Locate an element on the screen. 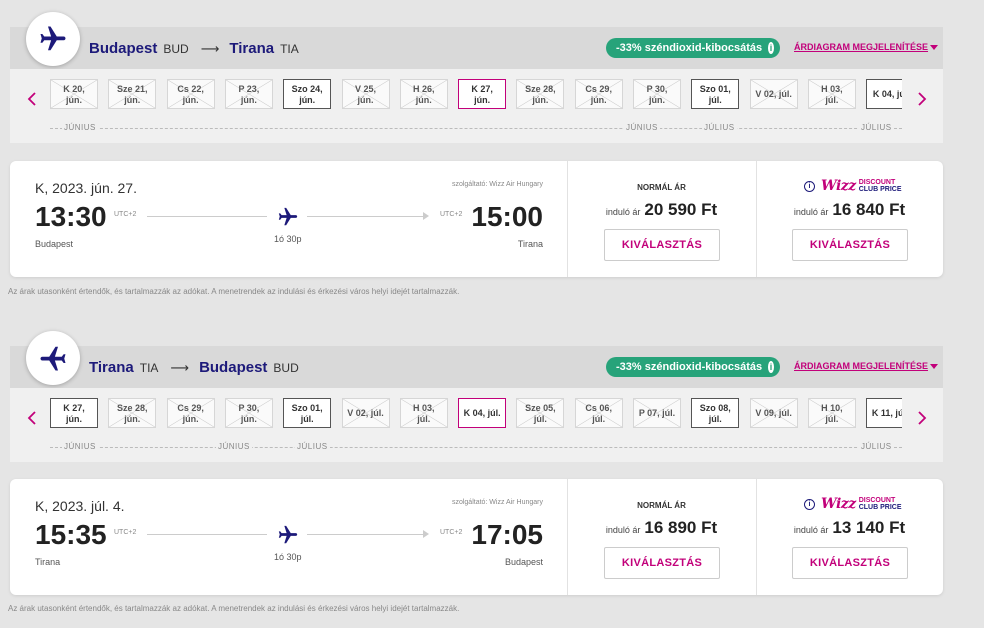 This screenshot has height=628, width=984. date-option: Szo 24, jún. is located at coordinates (307, 94).